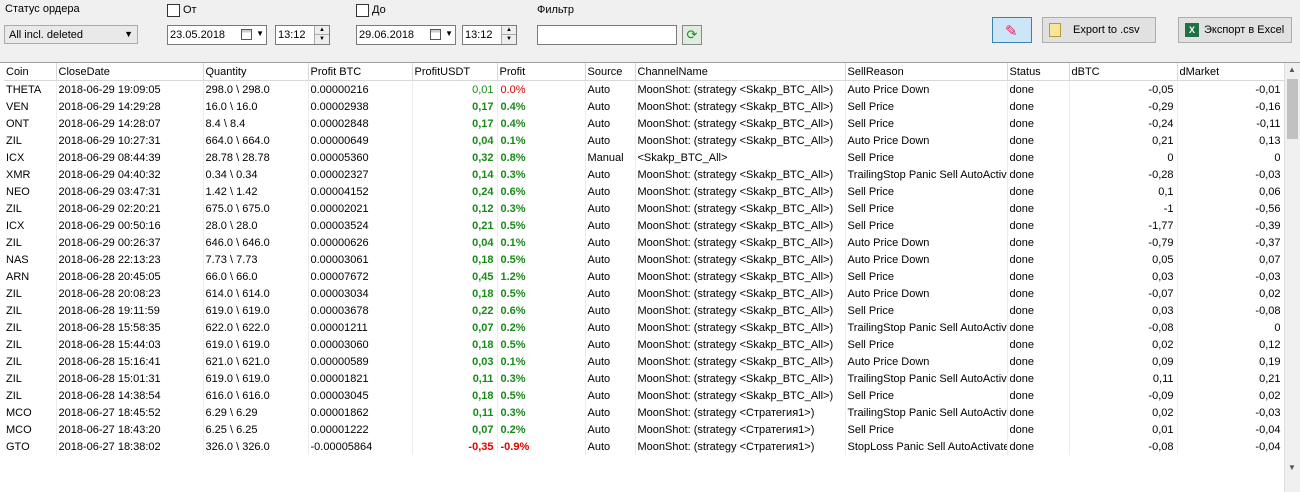 The height and width of the screenshot is (492, 1300). What do you see at coordinates (360, 378) in the screenshot?
I see `table-cell: 0.00001821` at bounding box center [360, 378].